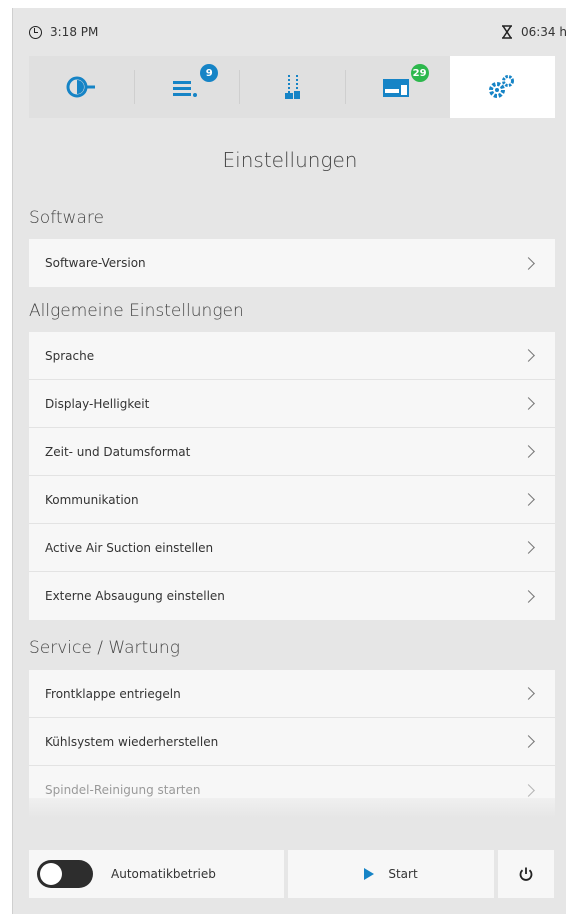  I want to click on power-icon, so click(526, 874).